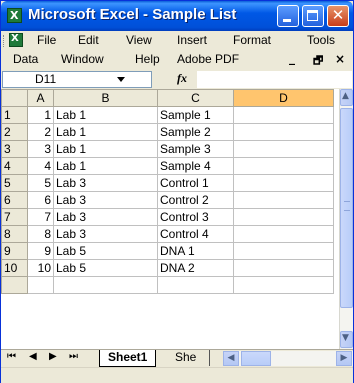 This screenshot has height=383, width=354. I want to click on vertical-scrollbar: ▲ ▼, so click(346, 219).